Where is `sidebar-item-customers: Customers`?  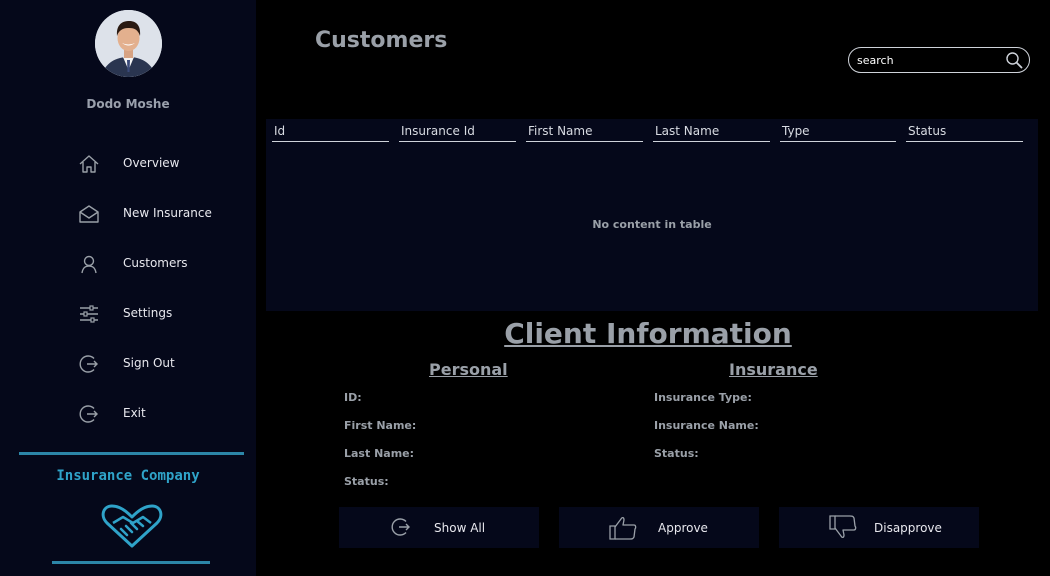
sidebar-item-customers: Customers is located at coordinates (163, 265).